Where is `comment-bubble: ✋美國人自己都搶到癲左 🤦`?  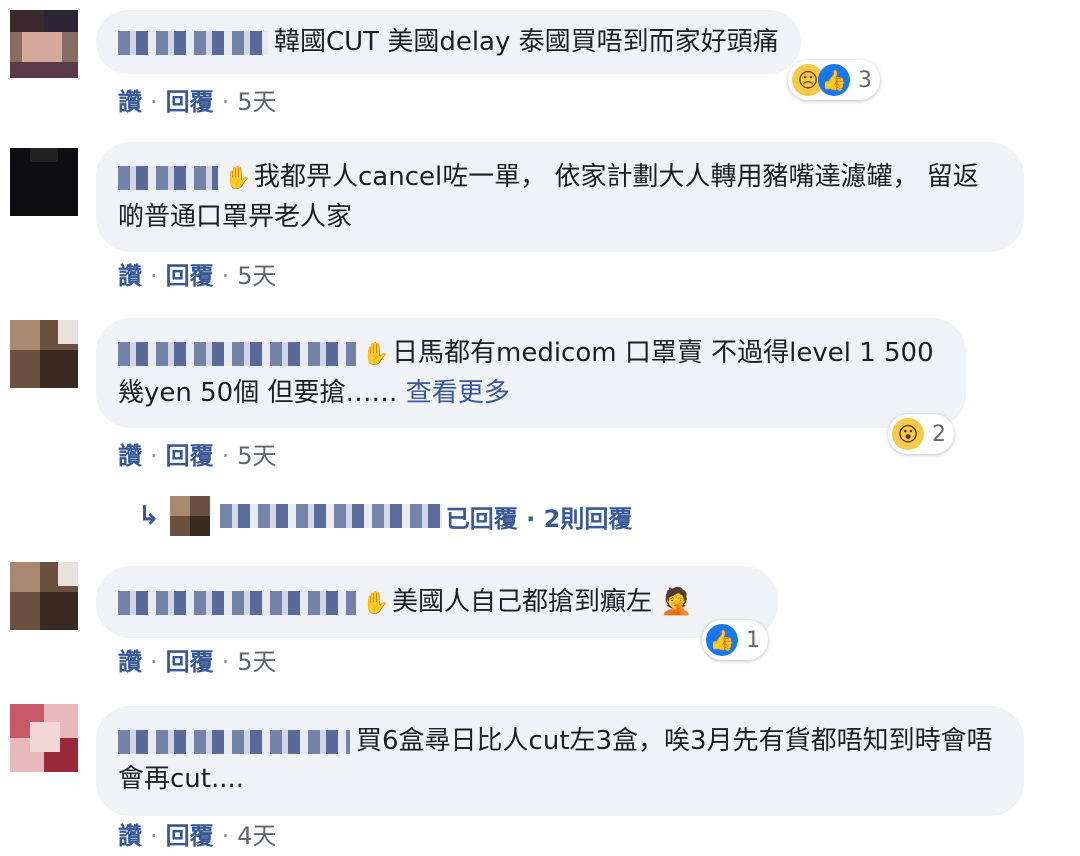
comment-bubble: ✋美國人自己都搶到癲左 🤦 is located at coordinates (437, 602).